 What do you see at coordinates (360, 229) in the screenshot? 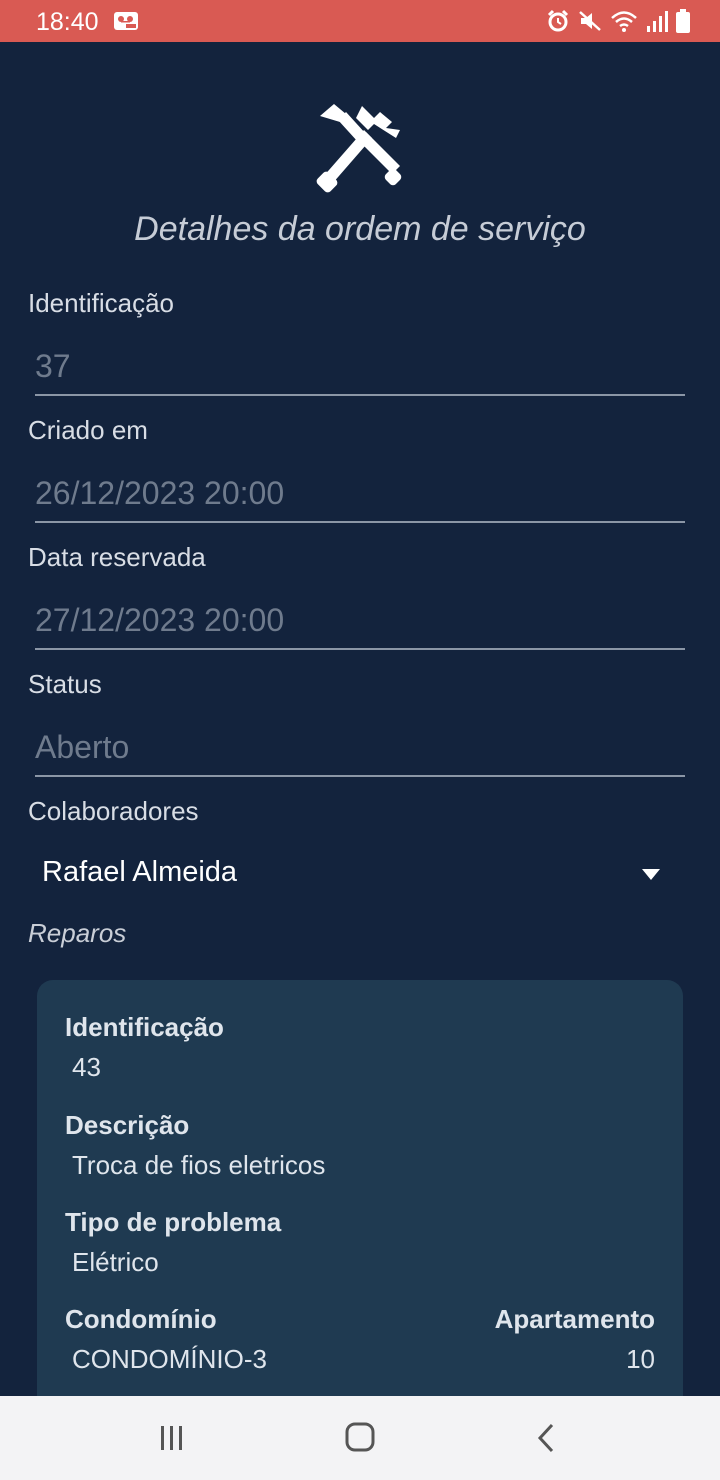
I see `page-title: Detalhes da ordem de serviço` at bounding box center [360, 229].